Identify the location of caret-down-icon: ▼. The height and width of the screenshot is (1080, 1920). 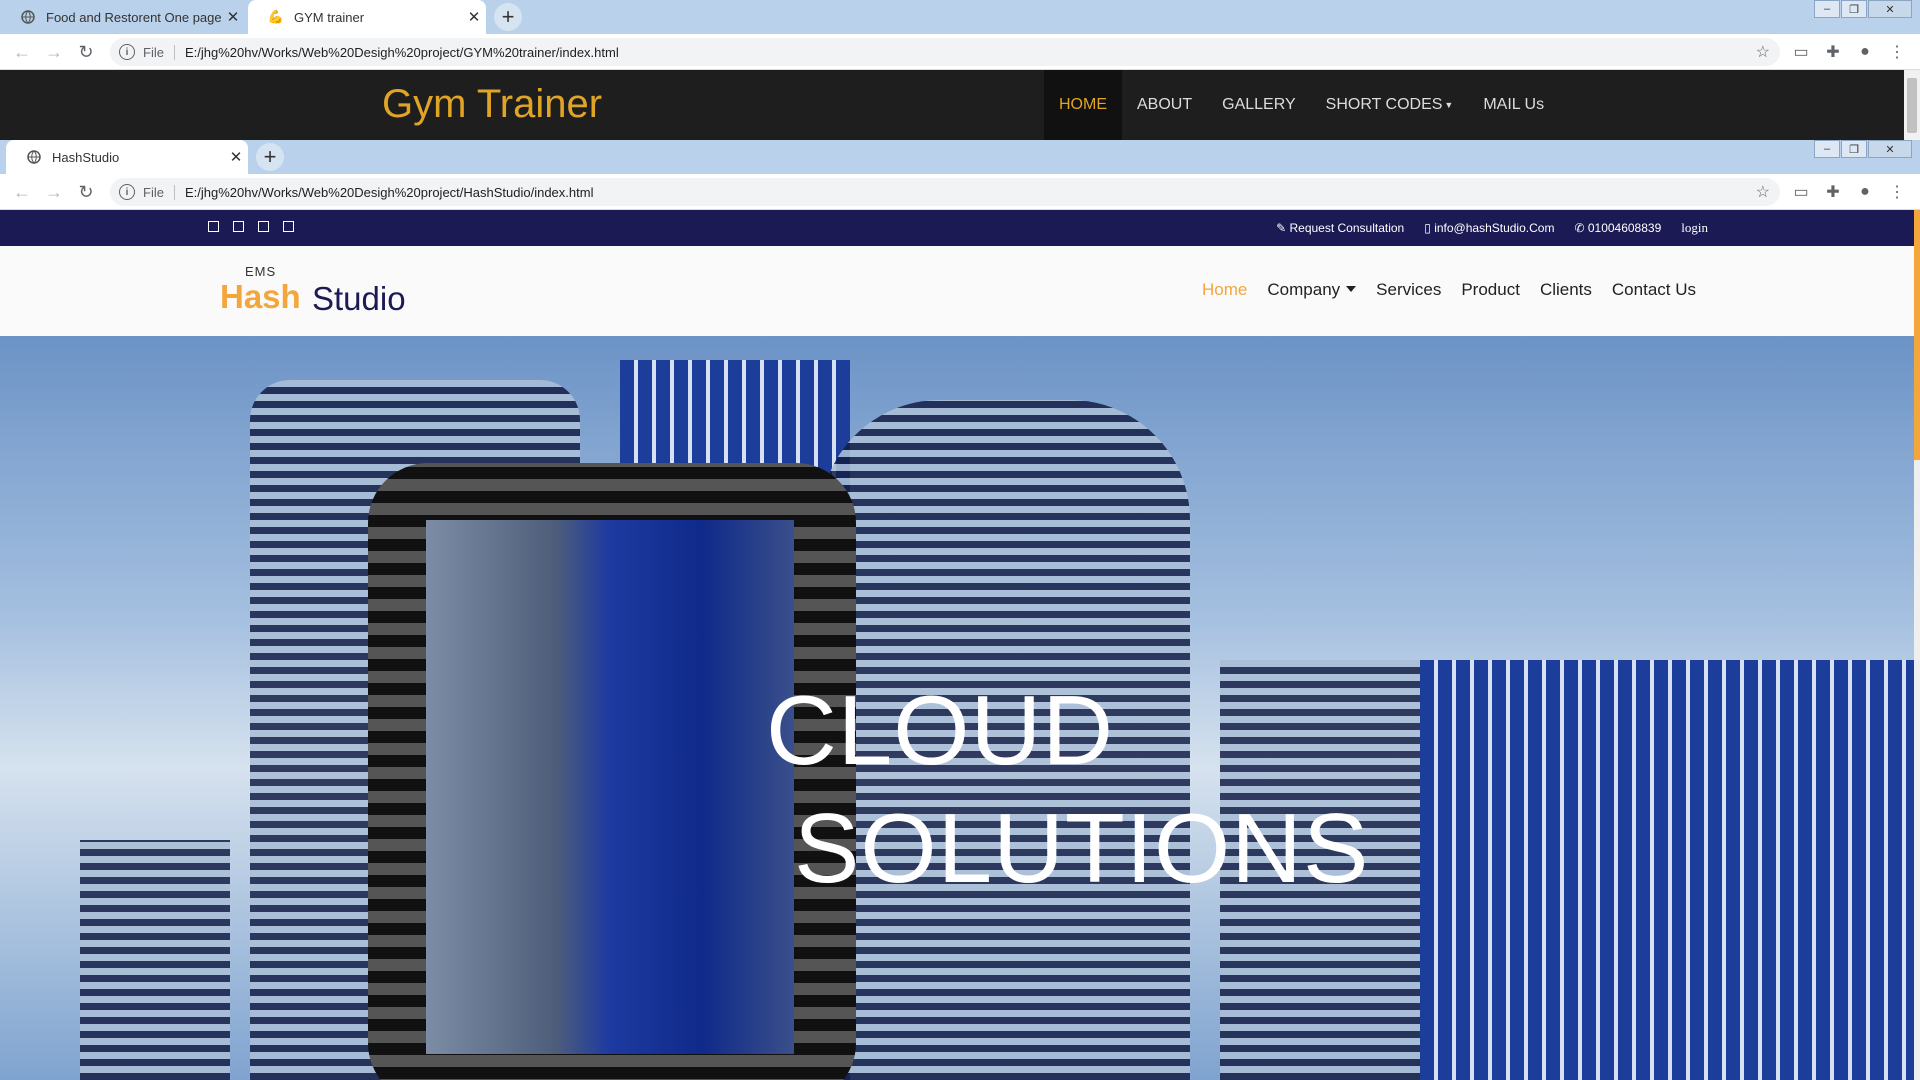
(1449, 105).